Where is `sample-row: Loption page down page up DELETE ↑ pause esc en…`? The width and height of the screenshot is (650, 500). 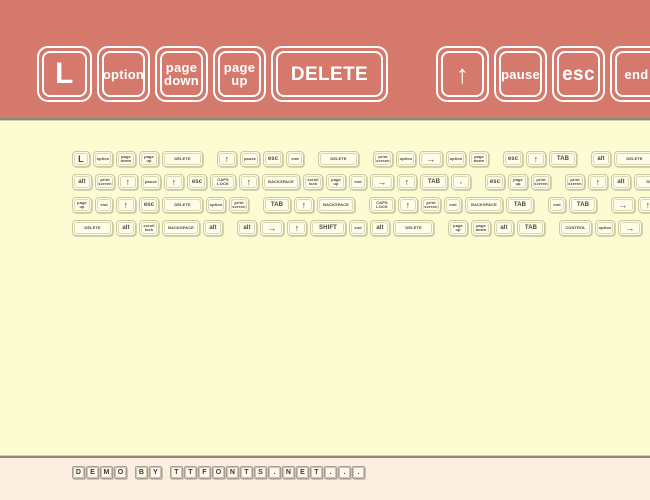 sample-row: Loption page down page up DELETE ↑ pause esc en… is located at coordinates (361, 159).